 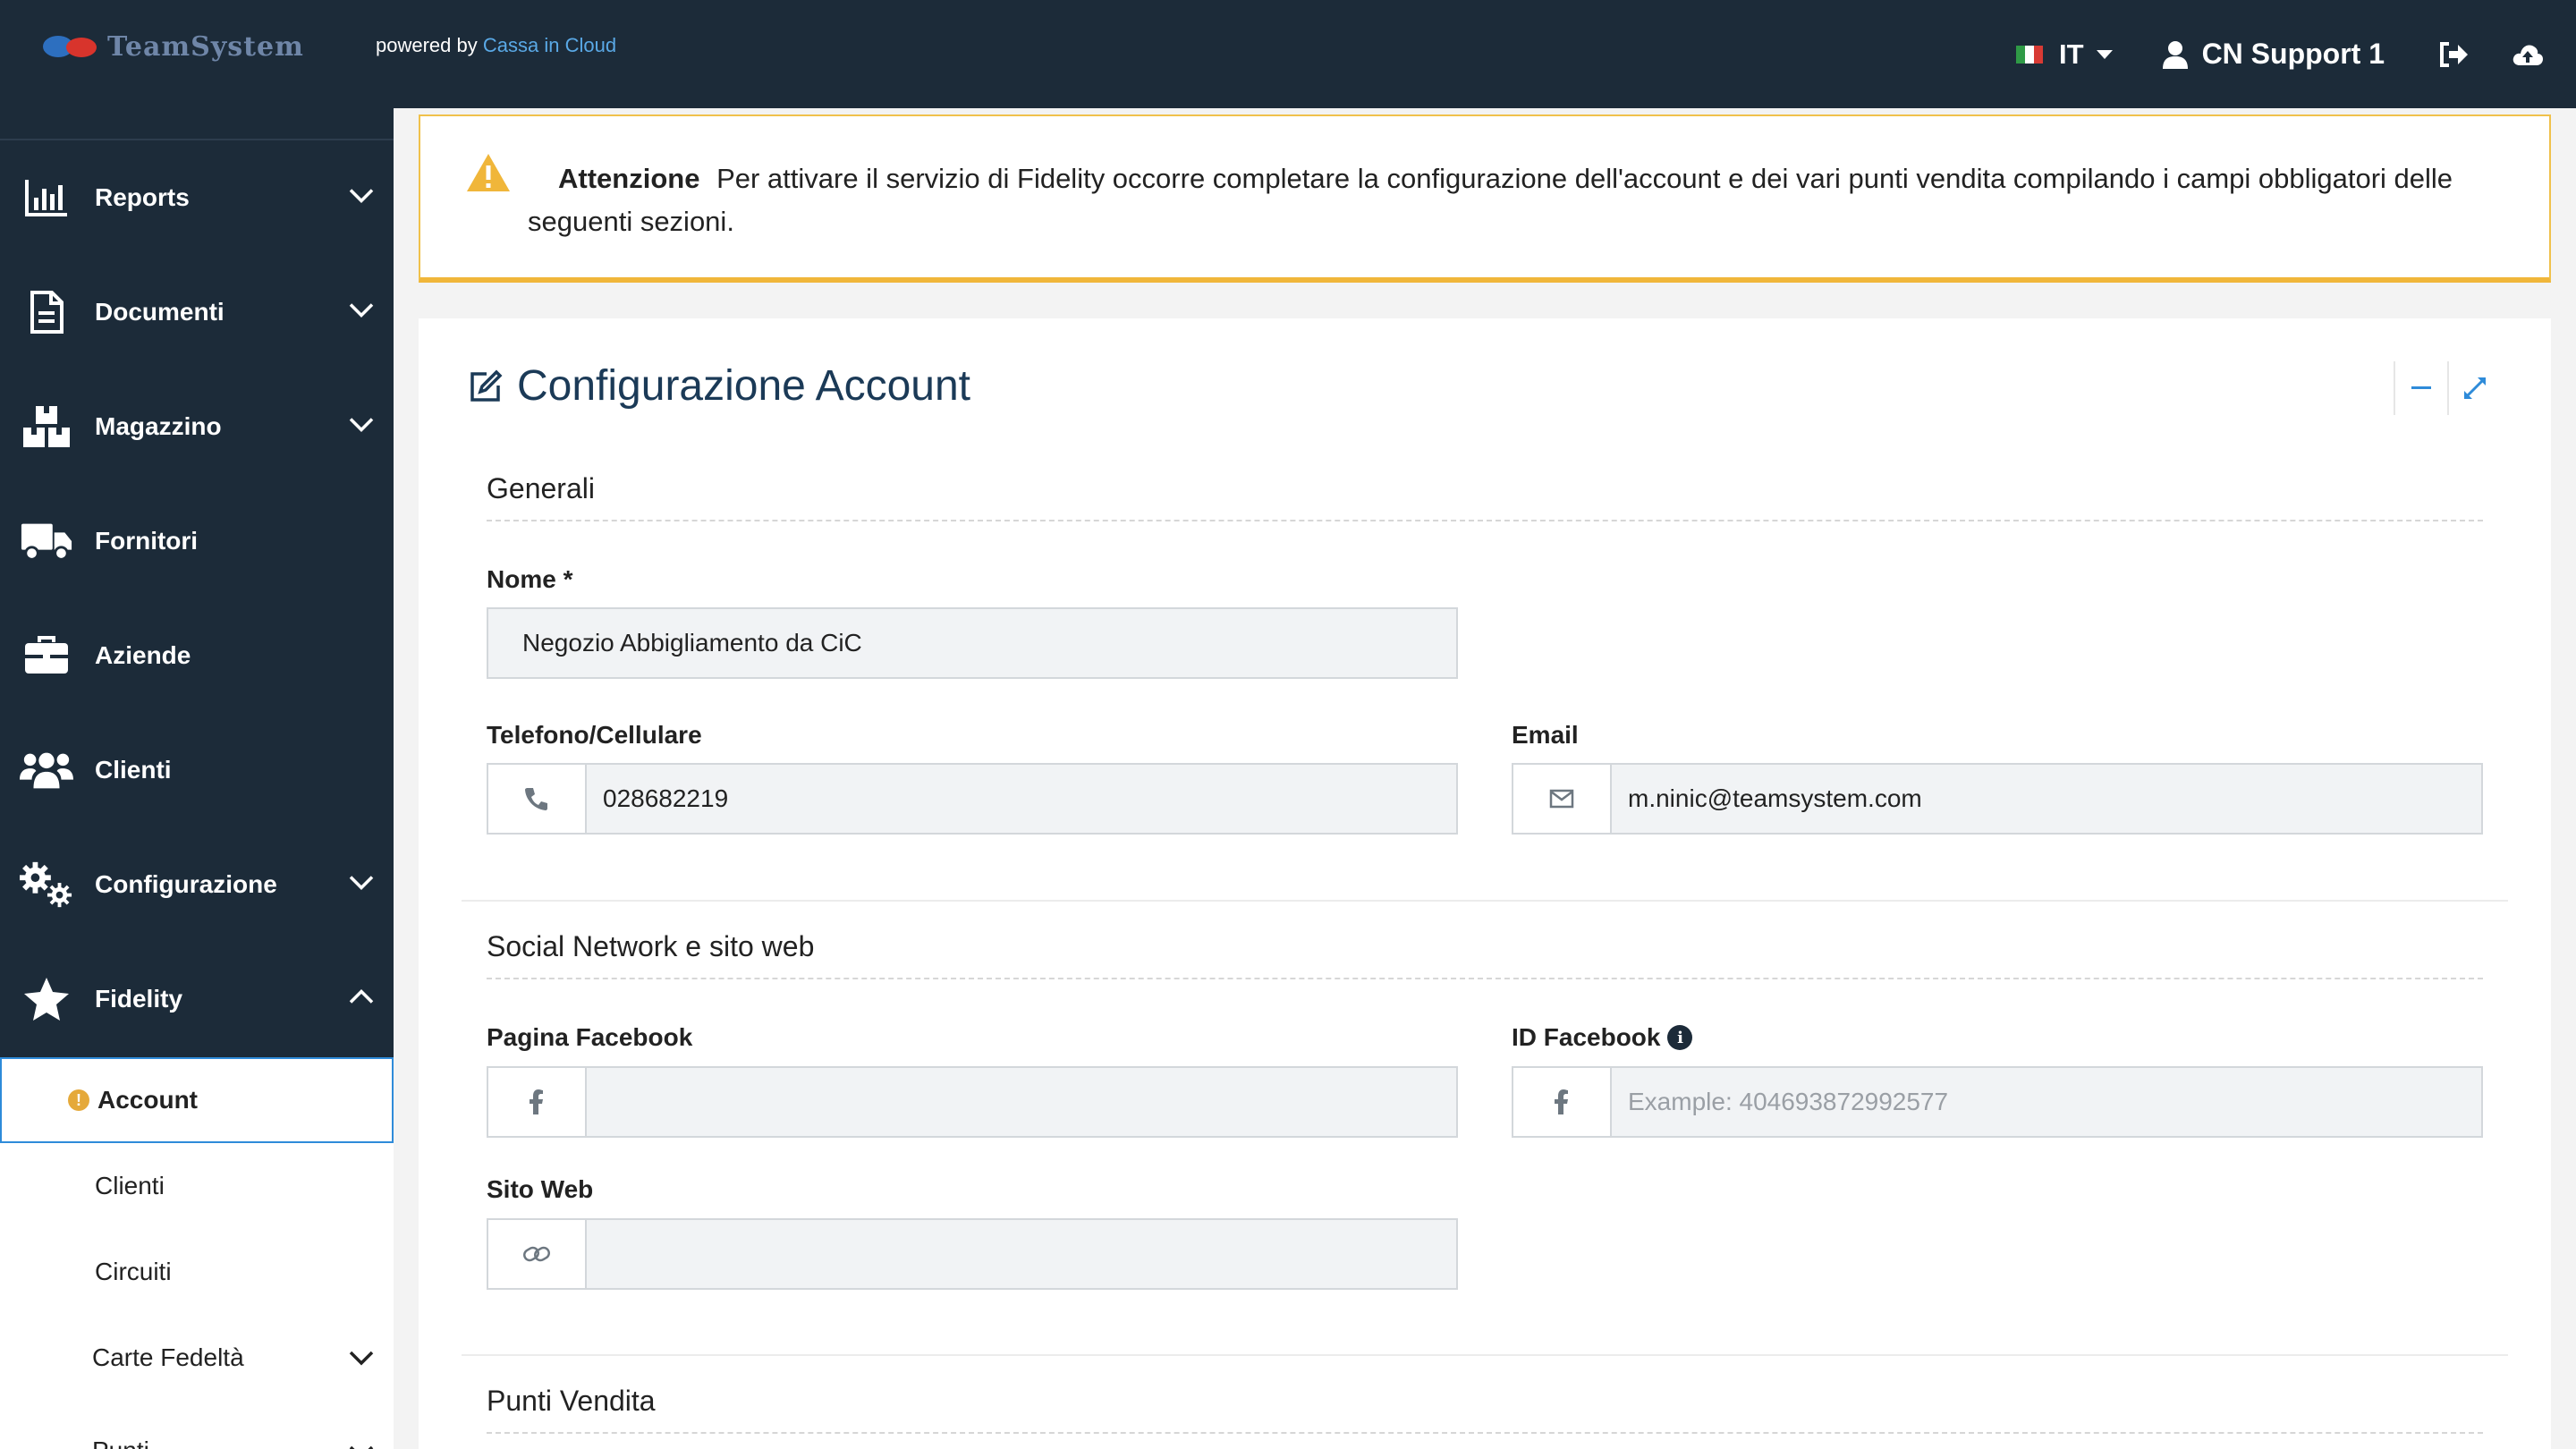 I want to click on sidebar-label: Configurazione, so click(x=186, y=884).